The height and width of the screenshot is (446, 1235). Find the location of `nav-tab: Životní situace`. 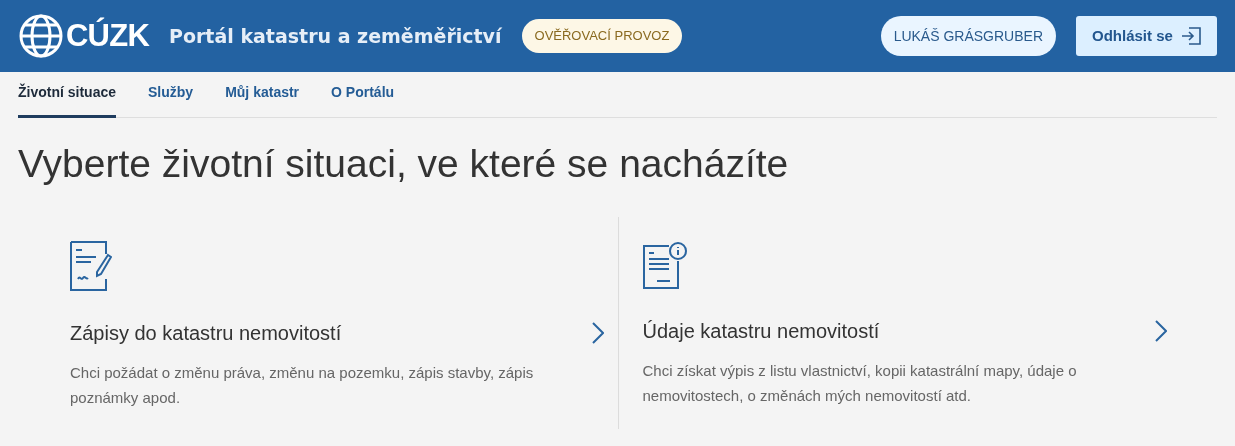

nav-tab: Životní situace is located at coordinates (67, 100).